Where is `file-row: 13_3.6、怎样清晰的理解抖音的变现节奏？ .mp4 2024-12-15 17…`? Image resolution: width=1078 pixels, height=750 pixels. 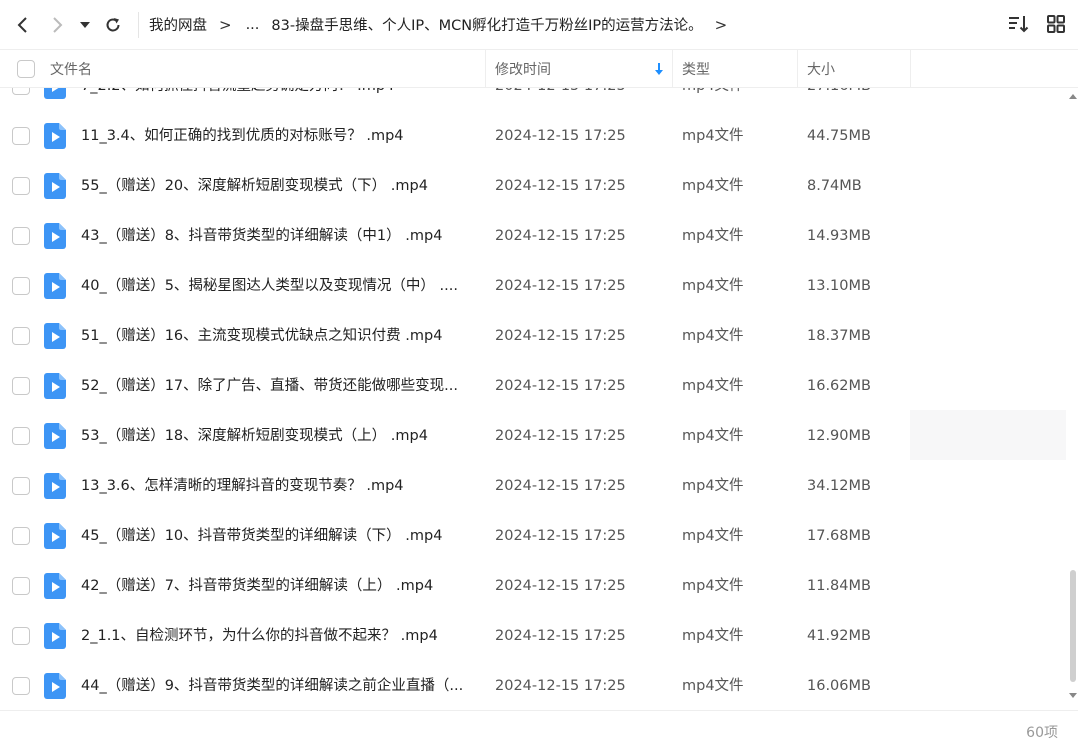
file-row: 13_3.6、怎样清晰的理解抖音的变现节奏？ .mp4 2024-12-15 17… is located at coordinates (534, 486).